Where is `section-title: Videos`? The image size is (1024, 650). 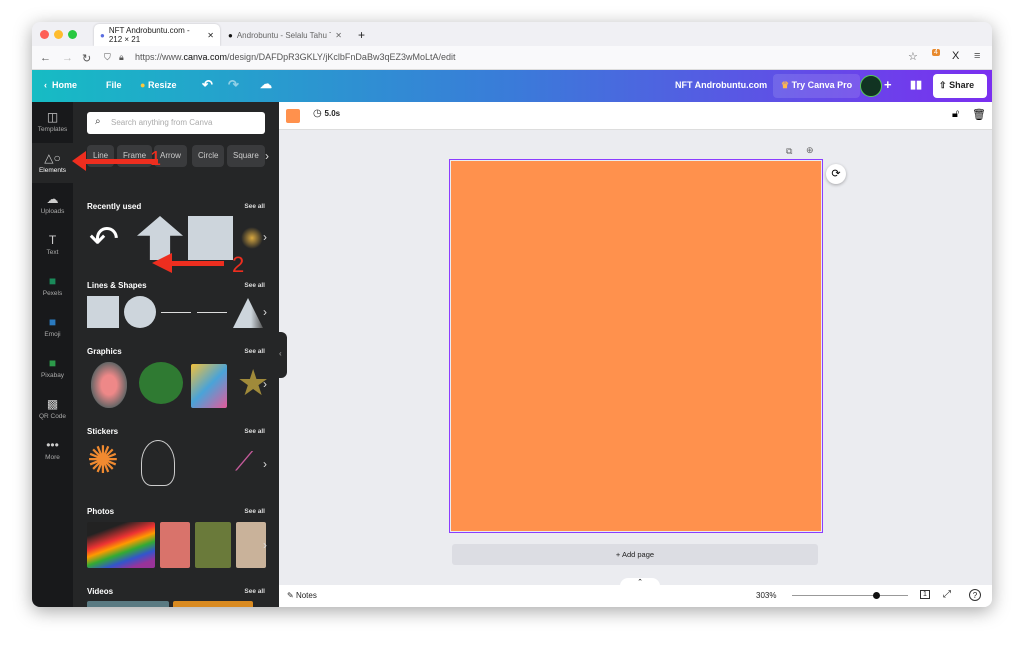 section-title: Videos is located at coordinates (100, 591).